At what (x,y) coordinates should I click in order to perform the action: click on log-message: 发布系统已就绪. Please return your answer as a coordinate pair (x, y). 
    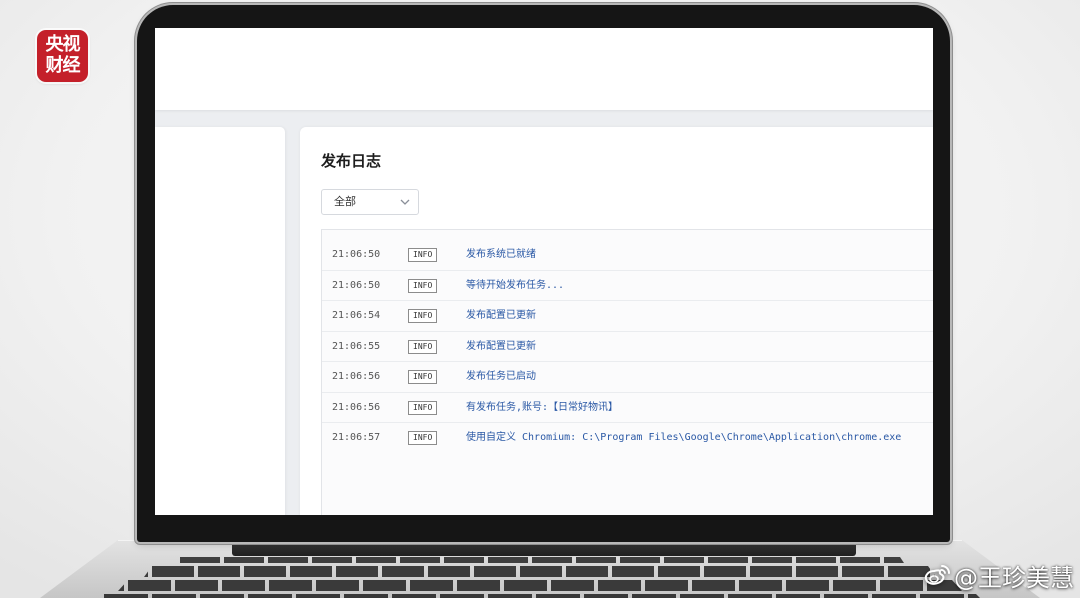
    Looking at the image, I should click on (501, 254).